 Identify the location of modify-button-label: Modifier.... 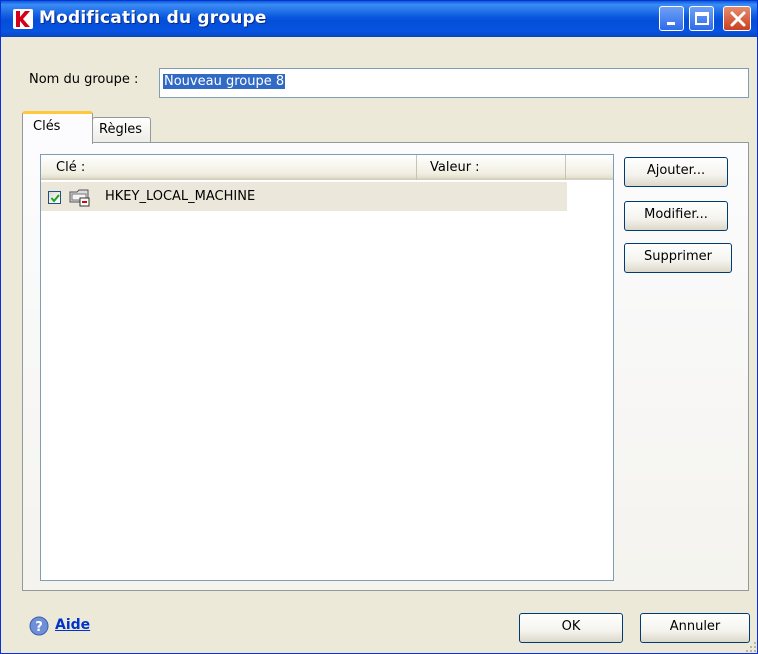
(676, 214).